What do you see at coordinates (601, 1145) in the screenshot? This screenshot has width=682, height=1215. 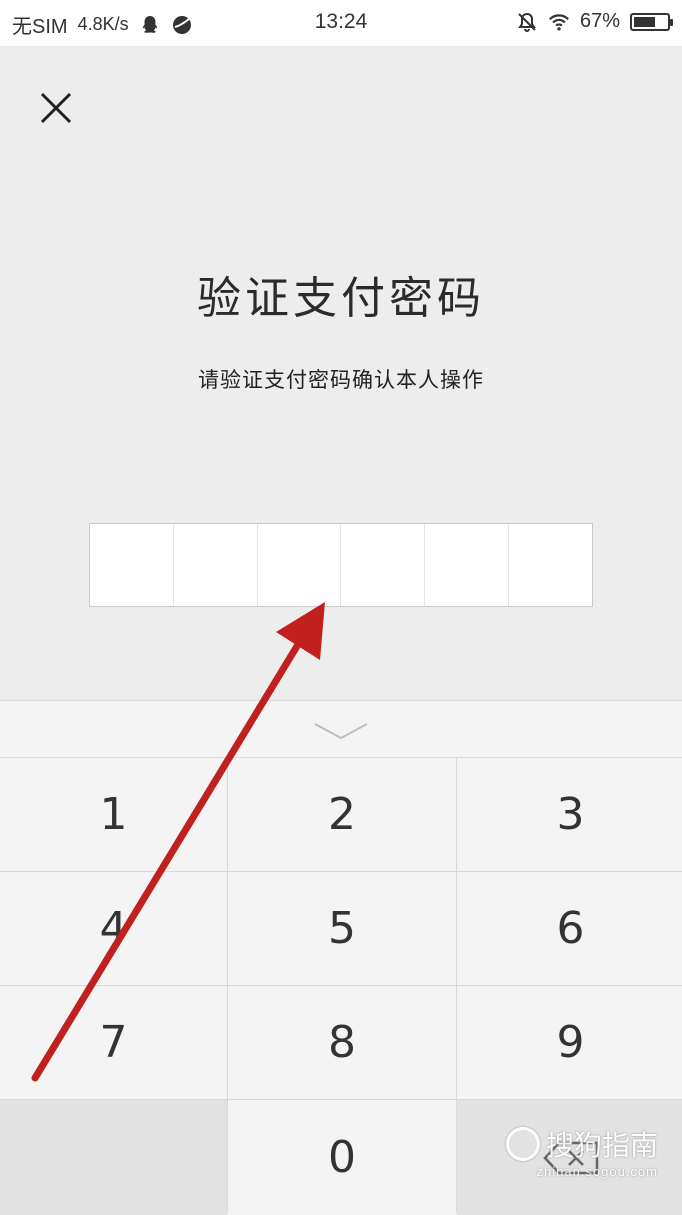 I see `watermark-brand: 搜狗指南` at bounding box center [601, 1145].